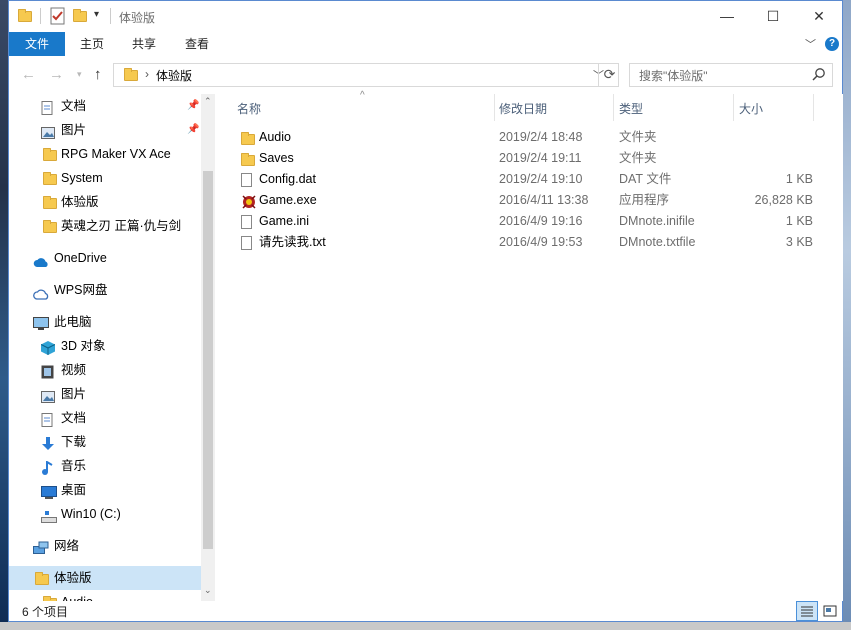  I want to click on column-header-size: 大小, so click(751, 108).